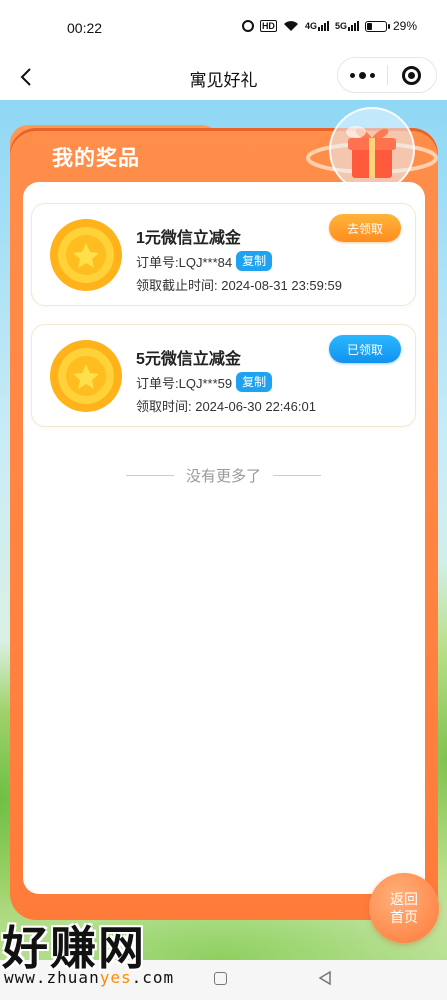 Image resolution: width=447 pixels, height=1000 pixels. Describe the element at coordinates (365, 349) in the screenshot. I see `claimed-status-button: 已领取` at that location.